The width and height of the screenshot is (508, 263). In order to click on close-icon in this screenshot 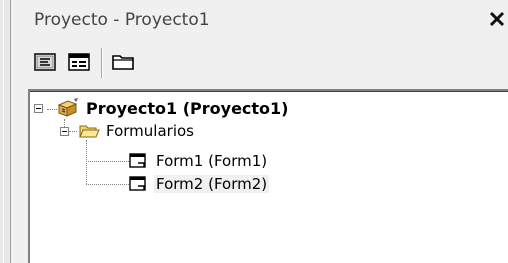, I will do `click(497, 19)`.